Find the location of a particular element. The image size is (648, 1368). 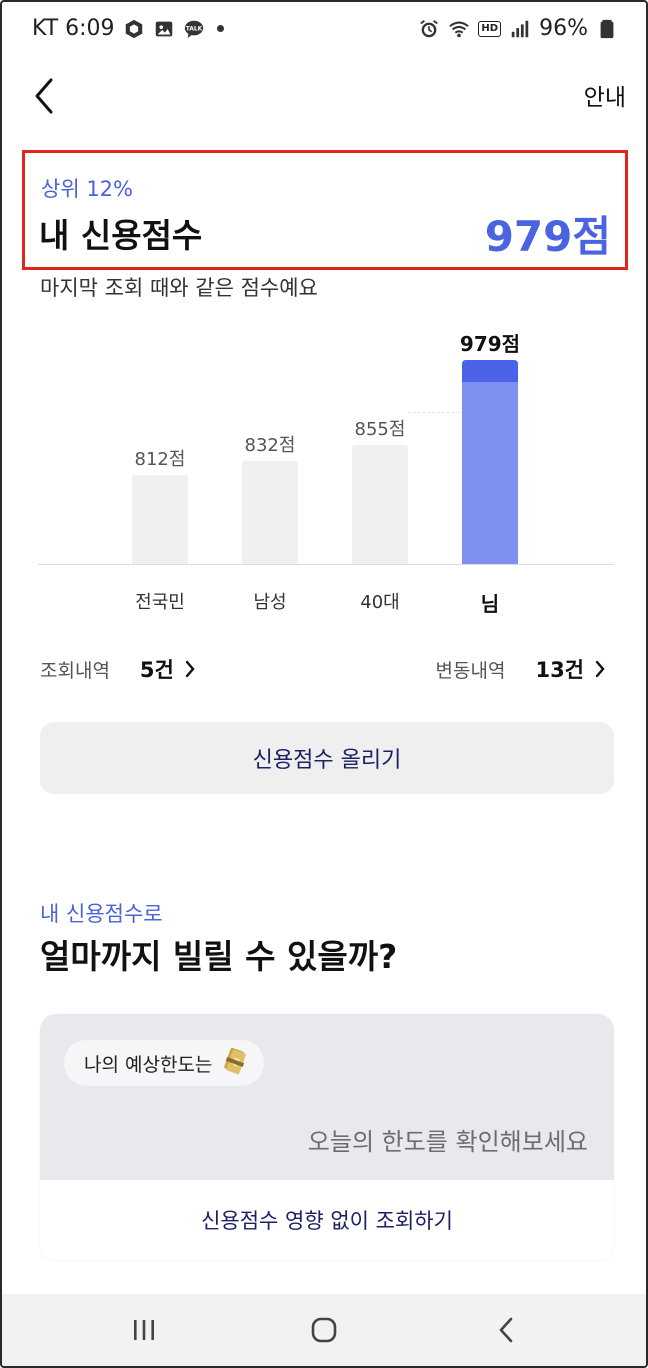

status-left: KT 6:09 TALK is located at coordinates (128, 28).